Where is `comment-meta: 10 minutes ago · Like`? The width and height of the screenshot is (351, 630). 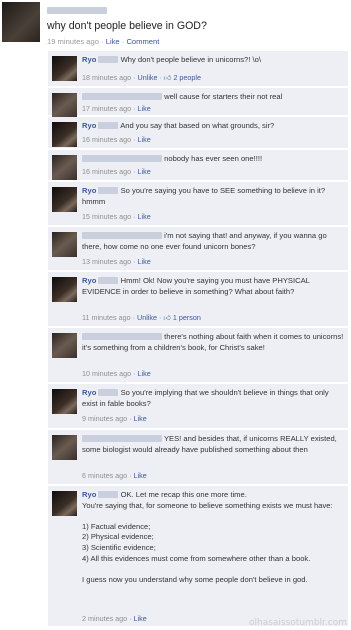 comment-meta: 10 minutes ago · Like is located at coordinates (116, 373).